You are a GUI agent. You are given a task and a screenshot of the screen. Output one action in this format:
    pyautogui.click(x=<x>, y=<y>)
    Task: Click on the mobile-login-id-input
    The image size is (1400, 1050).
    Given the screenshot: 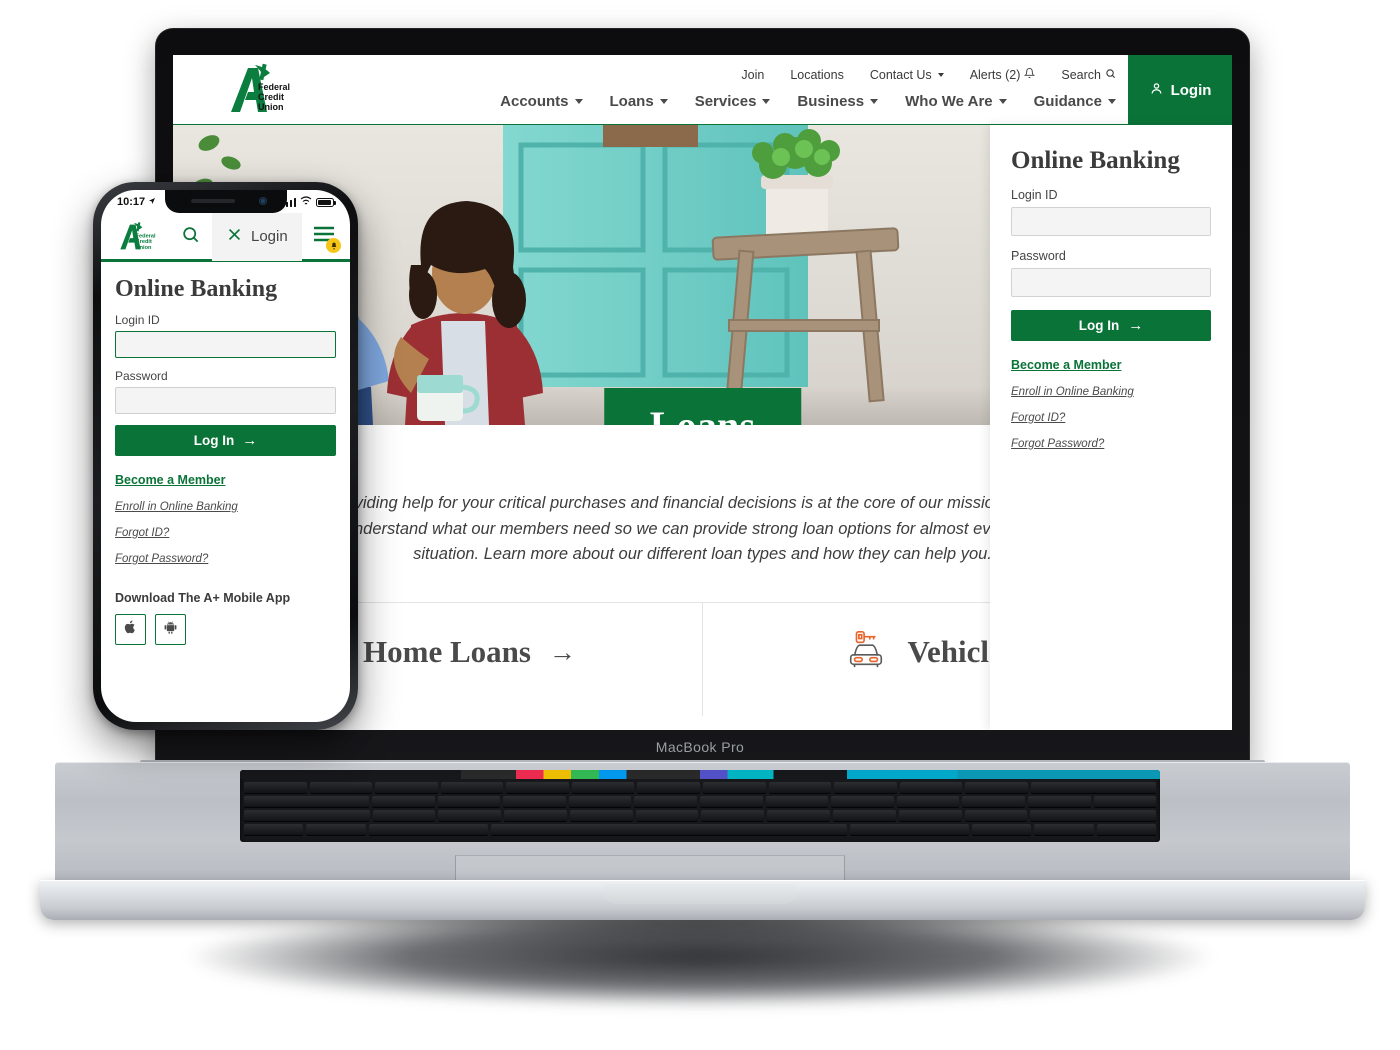 What is the action you would take?
    pyautogui.click(x=225, y=344)
    